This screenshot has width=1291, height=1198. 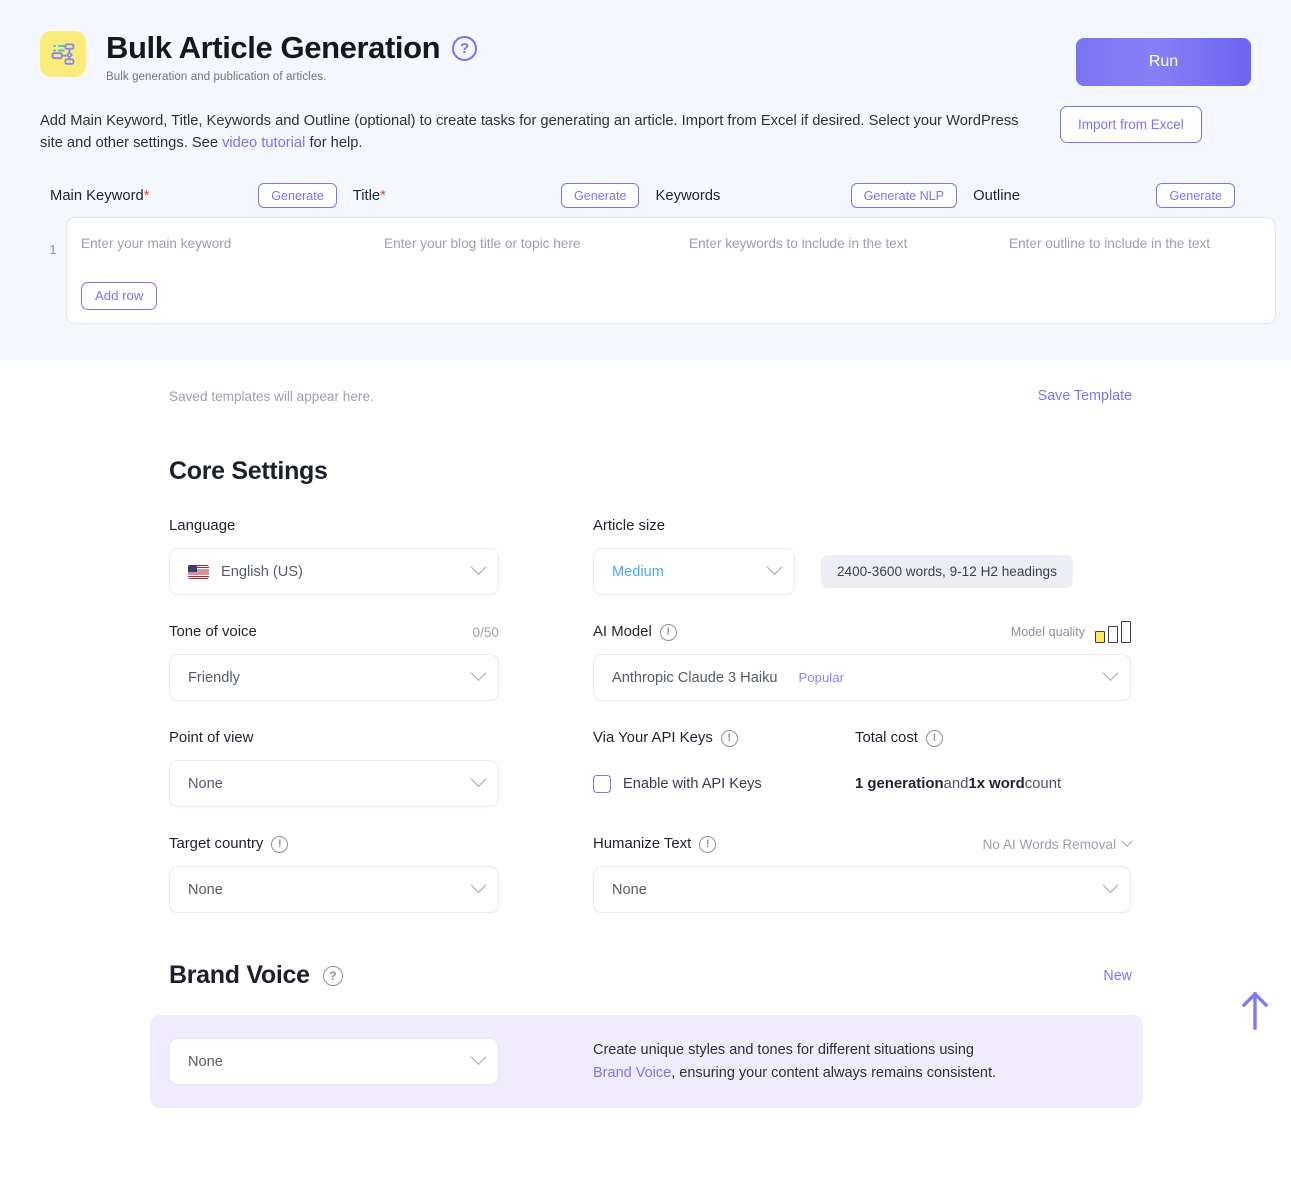 What do you see at coordinates (1117, 976) in the screenshot?
I see `brand-voice-new-button: New` at bounding box center [1117, 976].